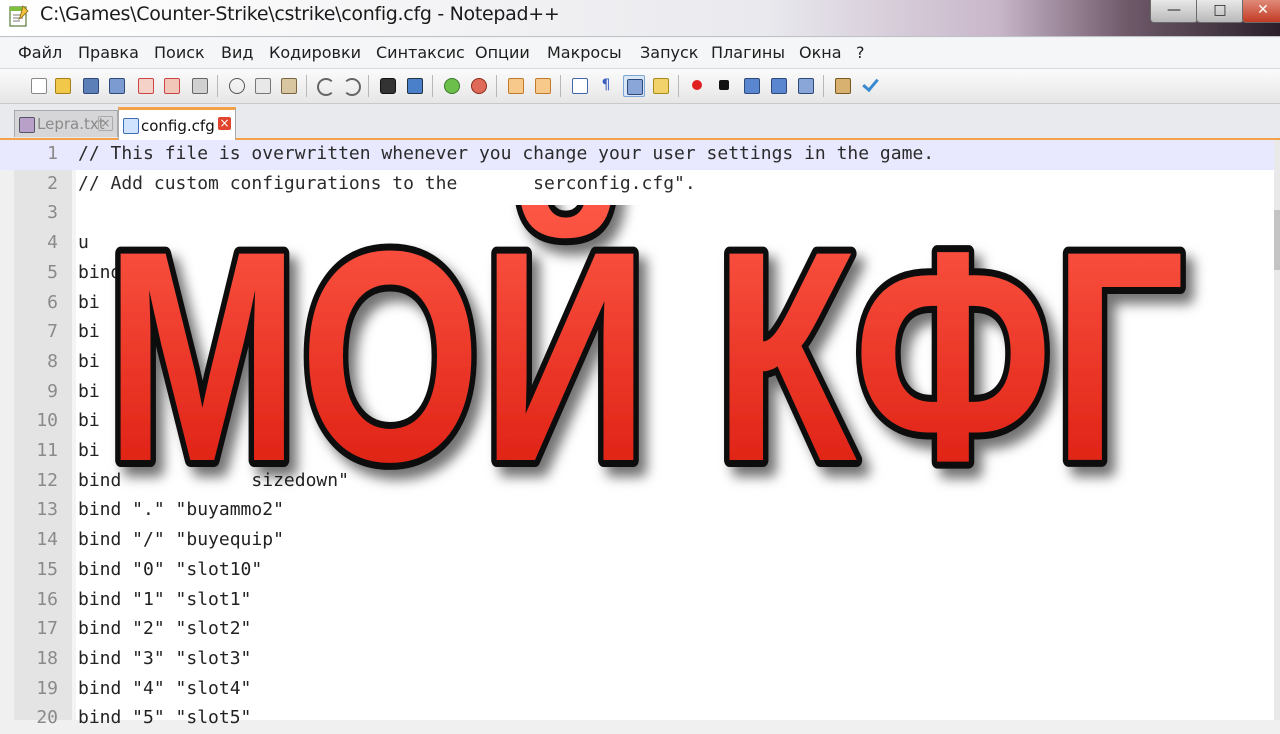 This screenshot has width=1280, height=734. What do you see at coordinates (47, 510) in the screenshot?
I see `line-number: 13` at bounding box center [47, 510].